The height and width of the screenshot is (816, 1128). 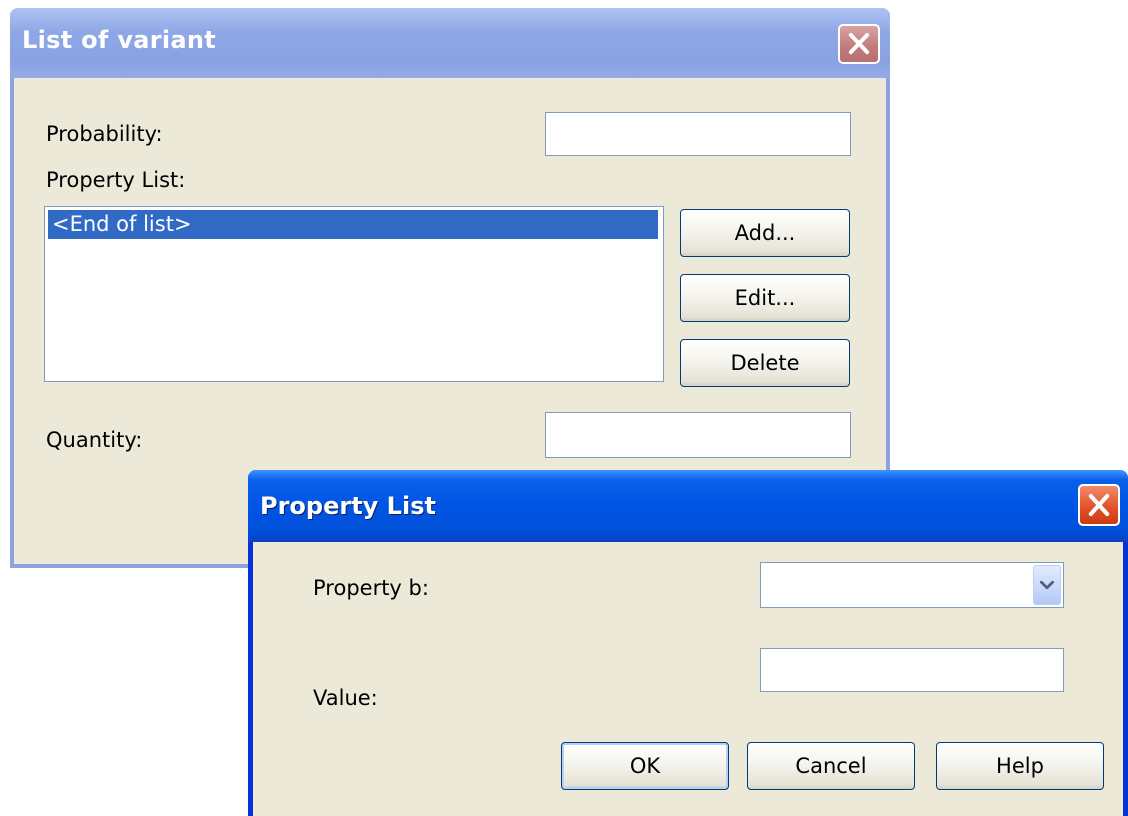 I want to click on list-of-variant-titlebar: List of variant, so click(x=450, y=43).